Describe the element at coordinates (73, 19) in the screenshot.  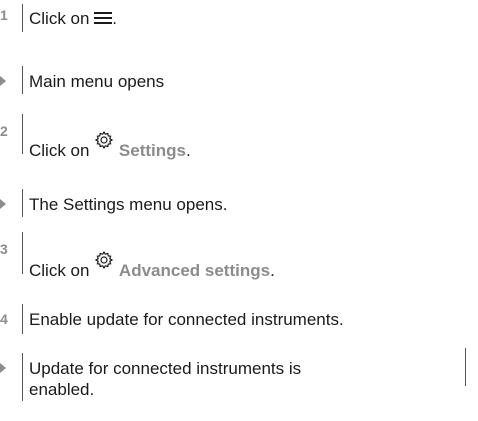
I see `step-text: Click on .` at that location.